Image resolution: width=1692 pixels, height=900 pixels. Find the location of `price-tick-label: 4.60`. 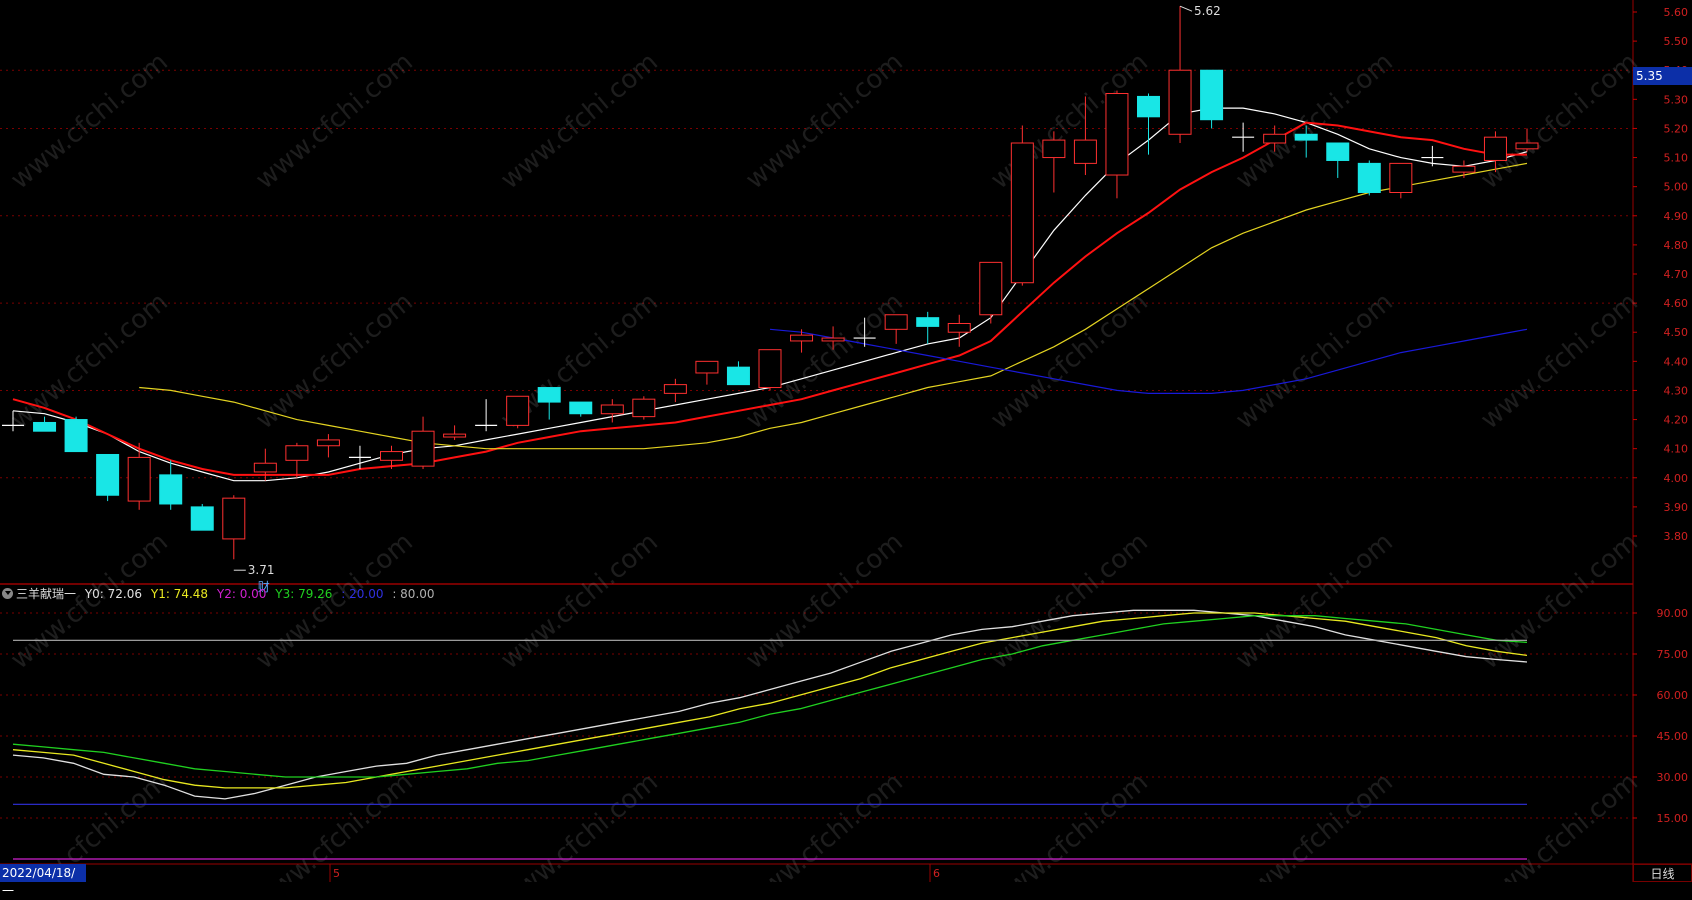

price-tick-label: 4.60 is located at coordinates (1676, 303).